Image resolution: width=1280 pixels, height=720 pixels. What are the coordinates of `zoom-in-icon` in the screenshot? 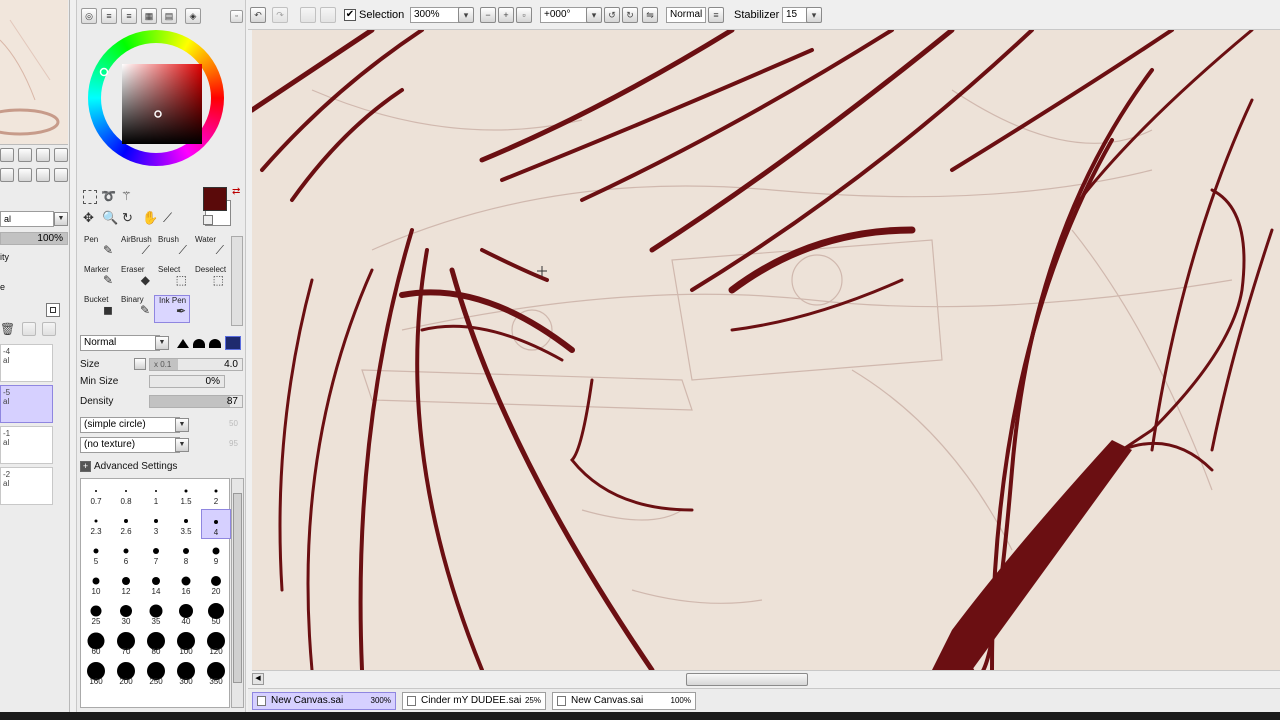 It's located at (25, 155).